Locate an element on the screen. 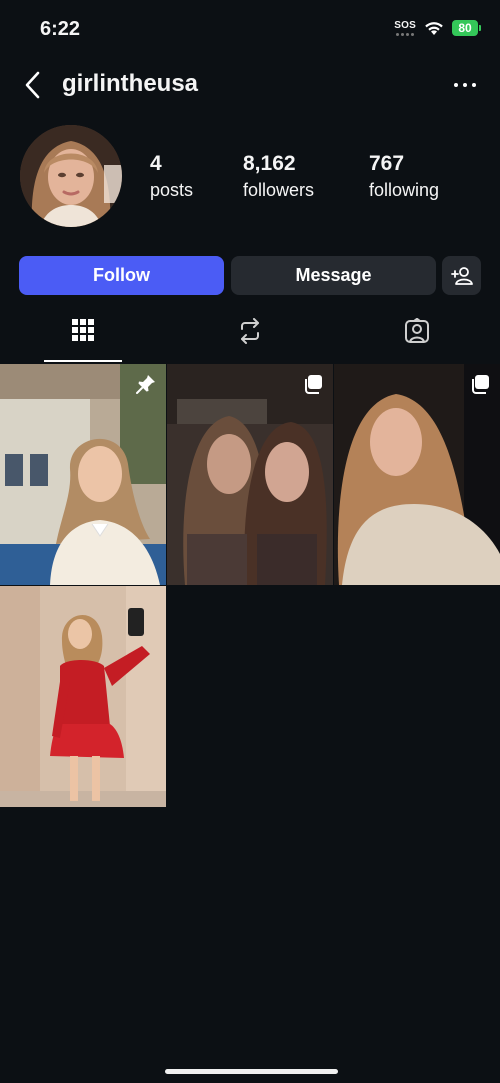 The width and height of the screenshot is (500, 1083). add-user-icon is located at coordinates (461, 275).